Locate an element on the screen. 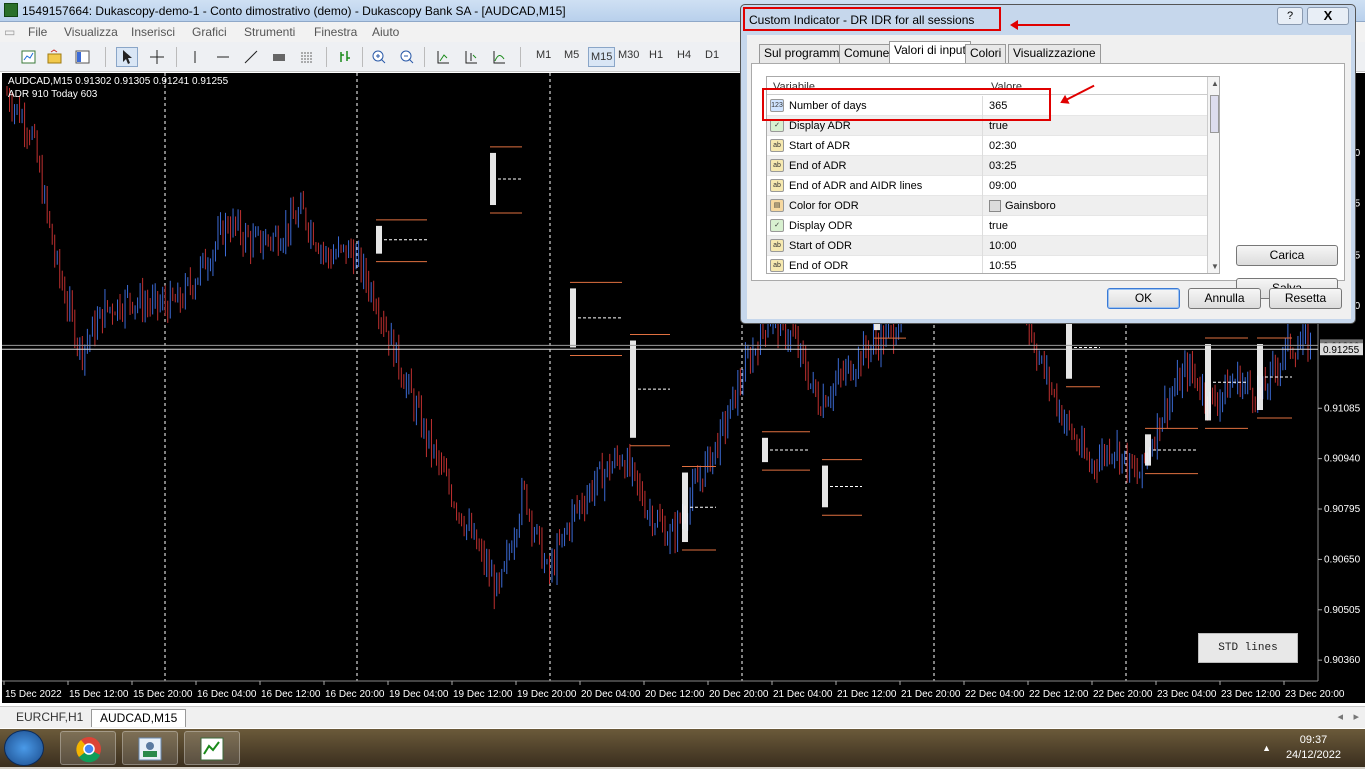  trendline-icon is located at coordinates (251, 57).